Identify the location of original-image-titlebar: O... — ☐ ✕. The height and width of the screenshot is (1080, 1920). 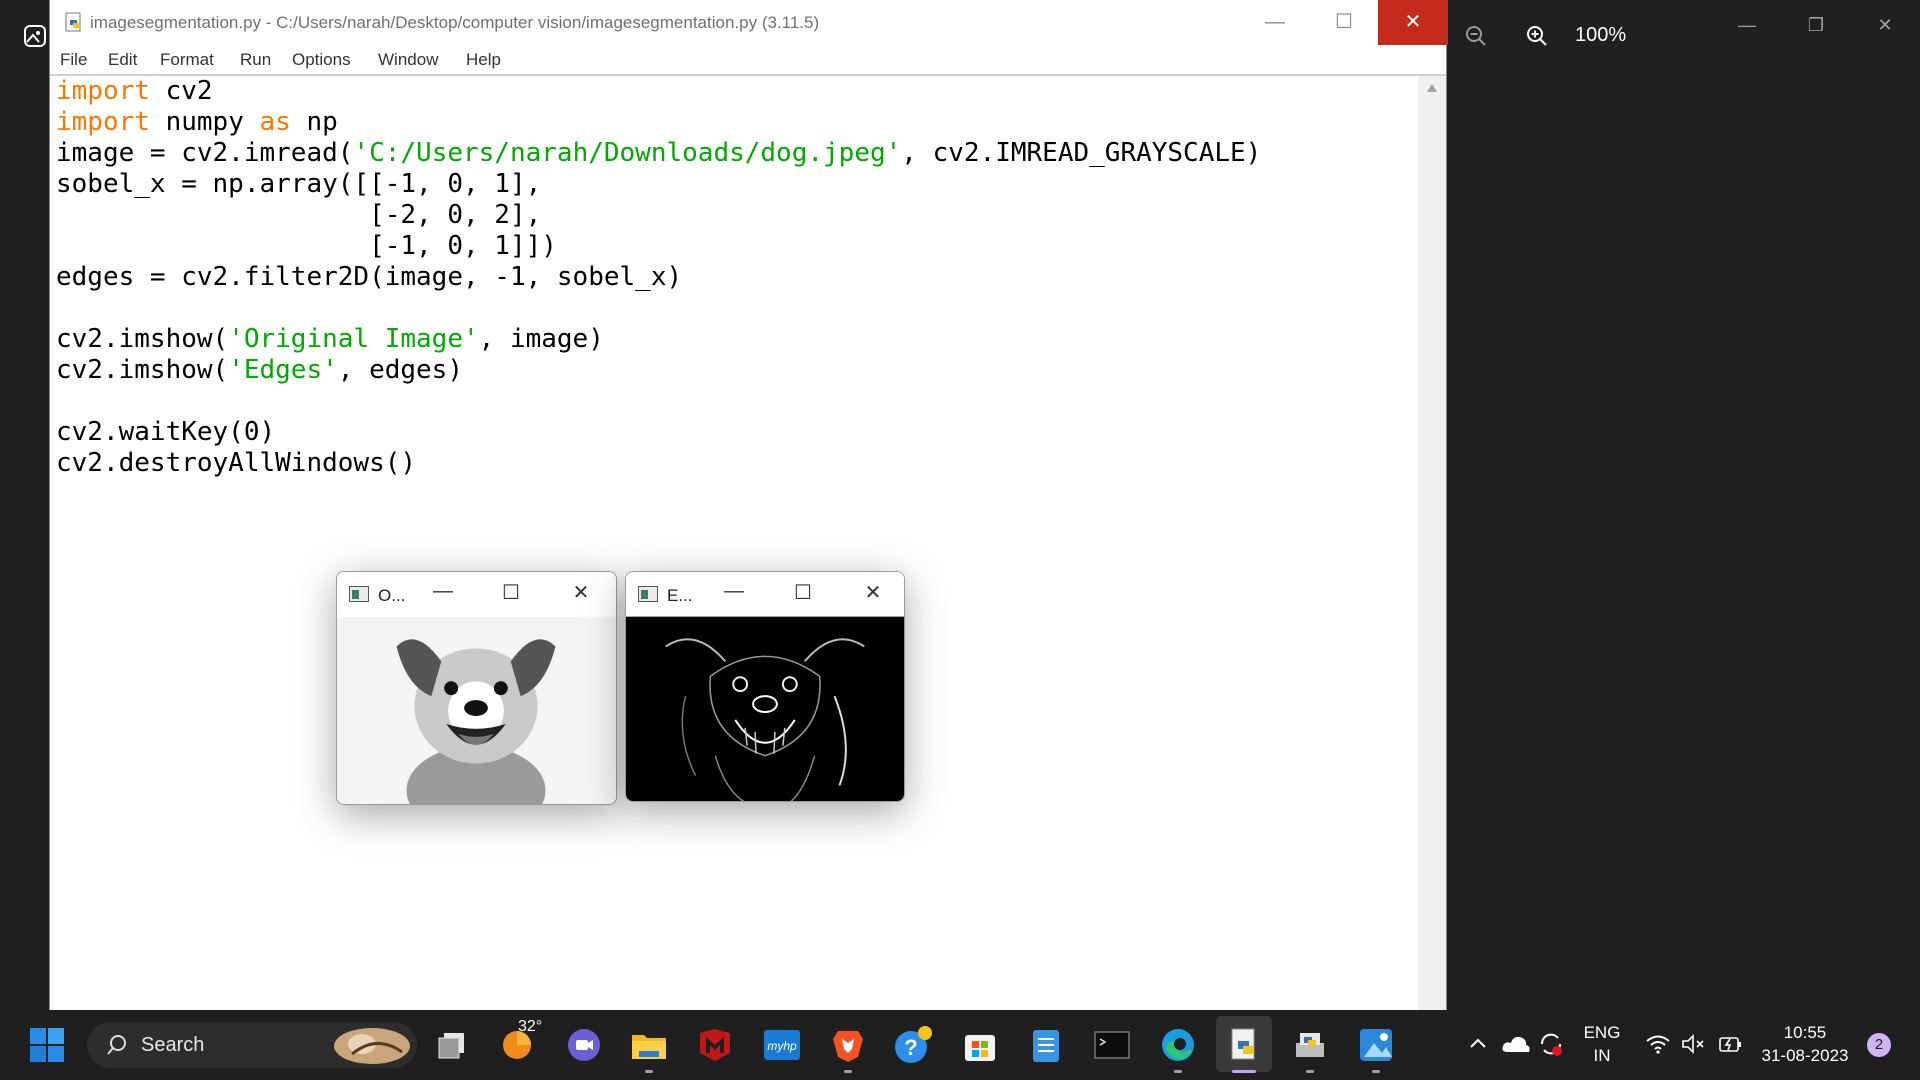
(476, 594).